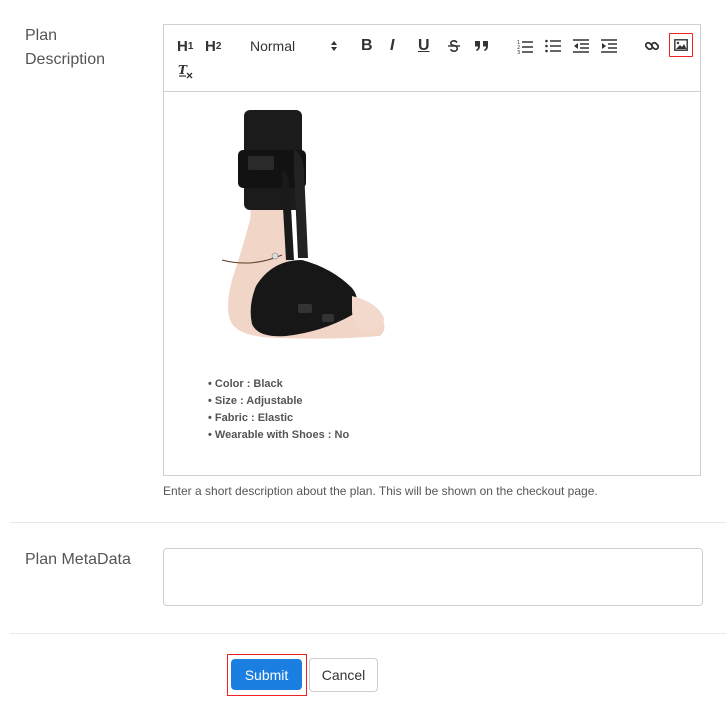  I want to click on format-select: Normal, so click(294, 46).